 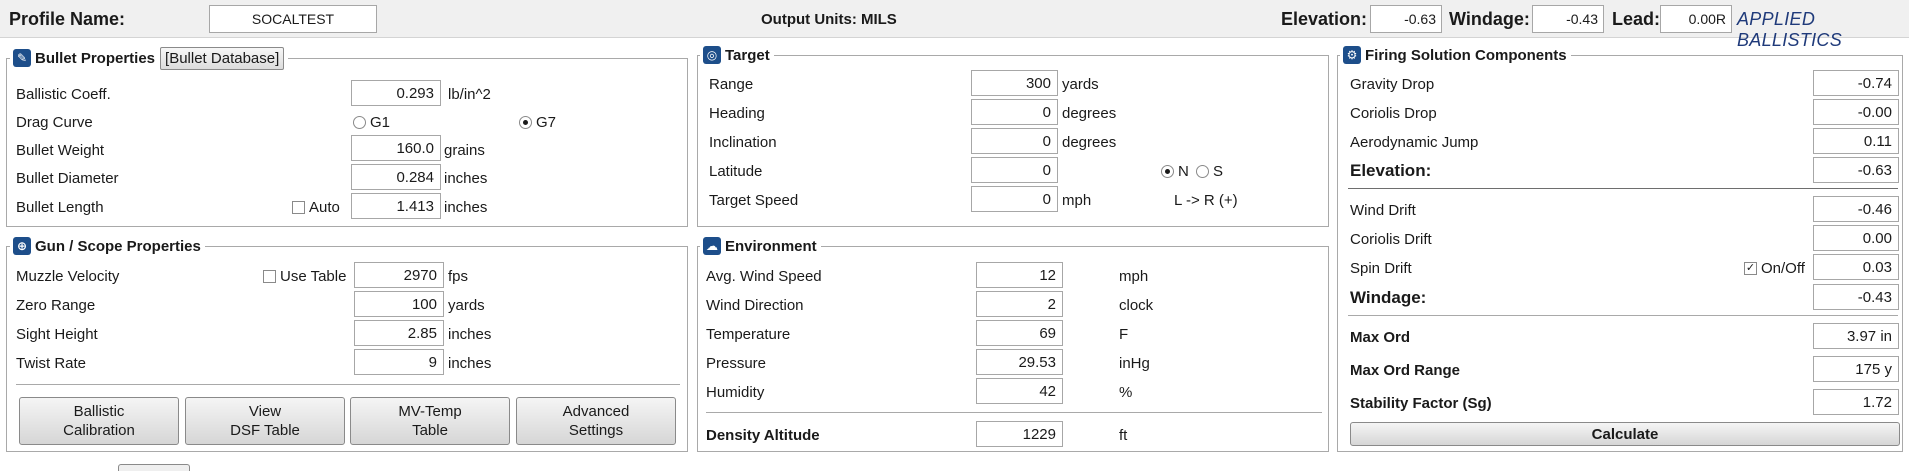 I want to click on cloud-icon: ☁, so click(x=712, y=246).